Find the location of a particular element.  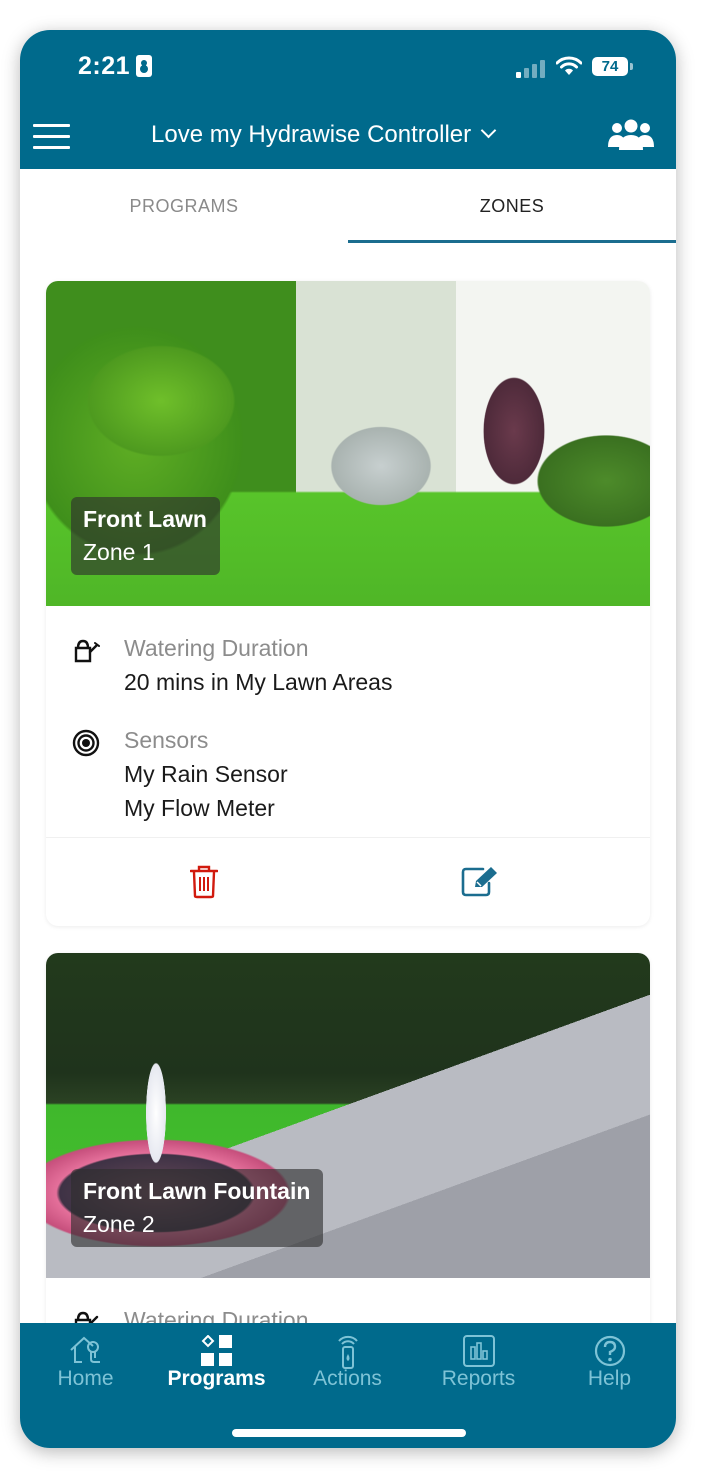

contact-card-icon is located at coordinates (144, 66).